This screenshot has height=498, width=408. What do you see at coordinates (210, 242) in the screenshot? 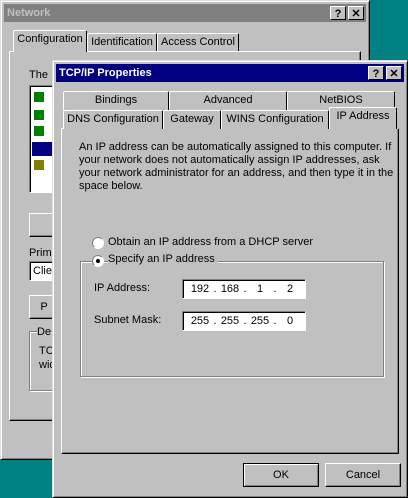
I see `dhcp-radio-label: Obtain an IP address from a DHCP server` at bounding box center [210, 242].